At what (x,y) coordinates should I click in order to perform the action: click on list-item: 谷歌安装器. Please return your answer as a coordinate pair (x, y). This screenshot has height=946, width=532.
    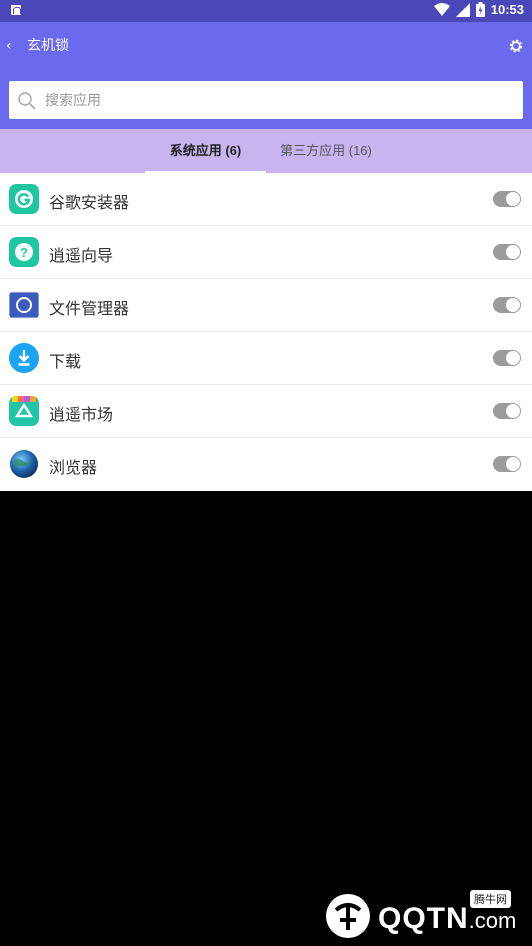
    Looking at the image, I should click on (266, 199).